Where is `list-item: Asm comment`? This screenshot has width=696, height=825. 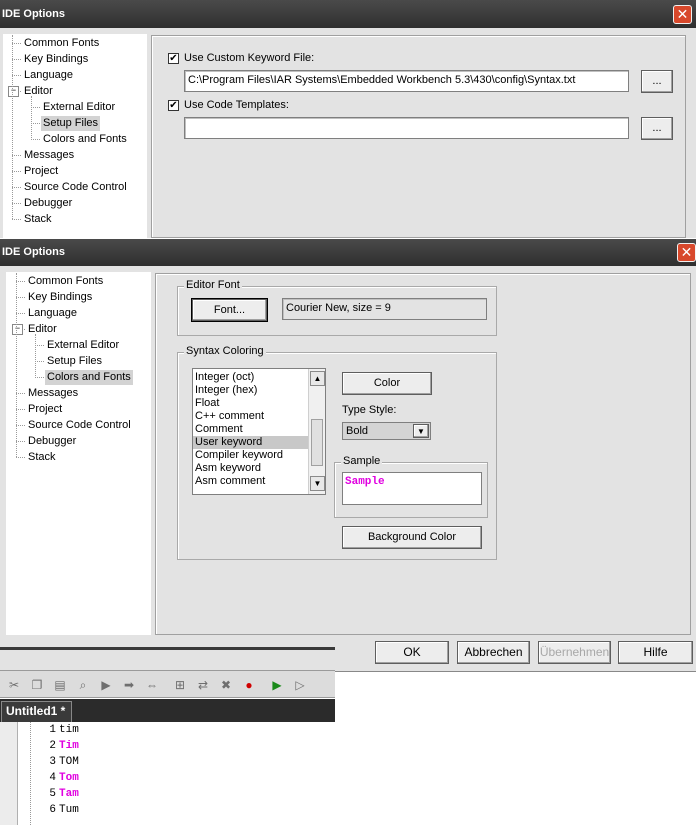
list-item: Asm comment is located at coordinates (250, 481).